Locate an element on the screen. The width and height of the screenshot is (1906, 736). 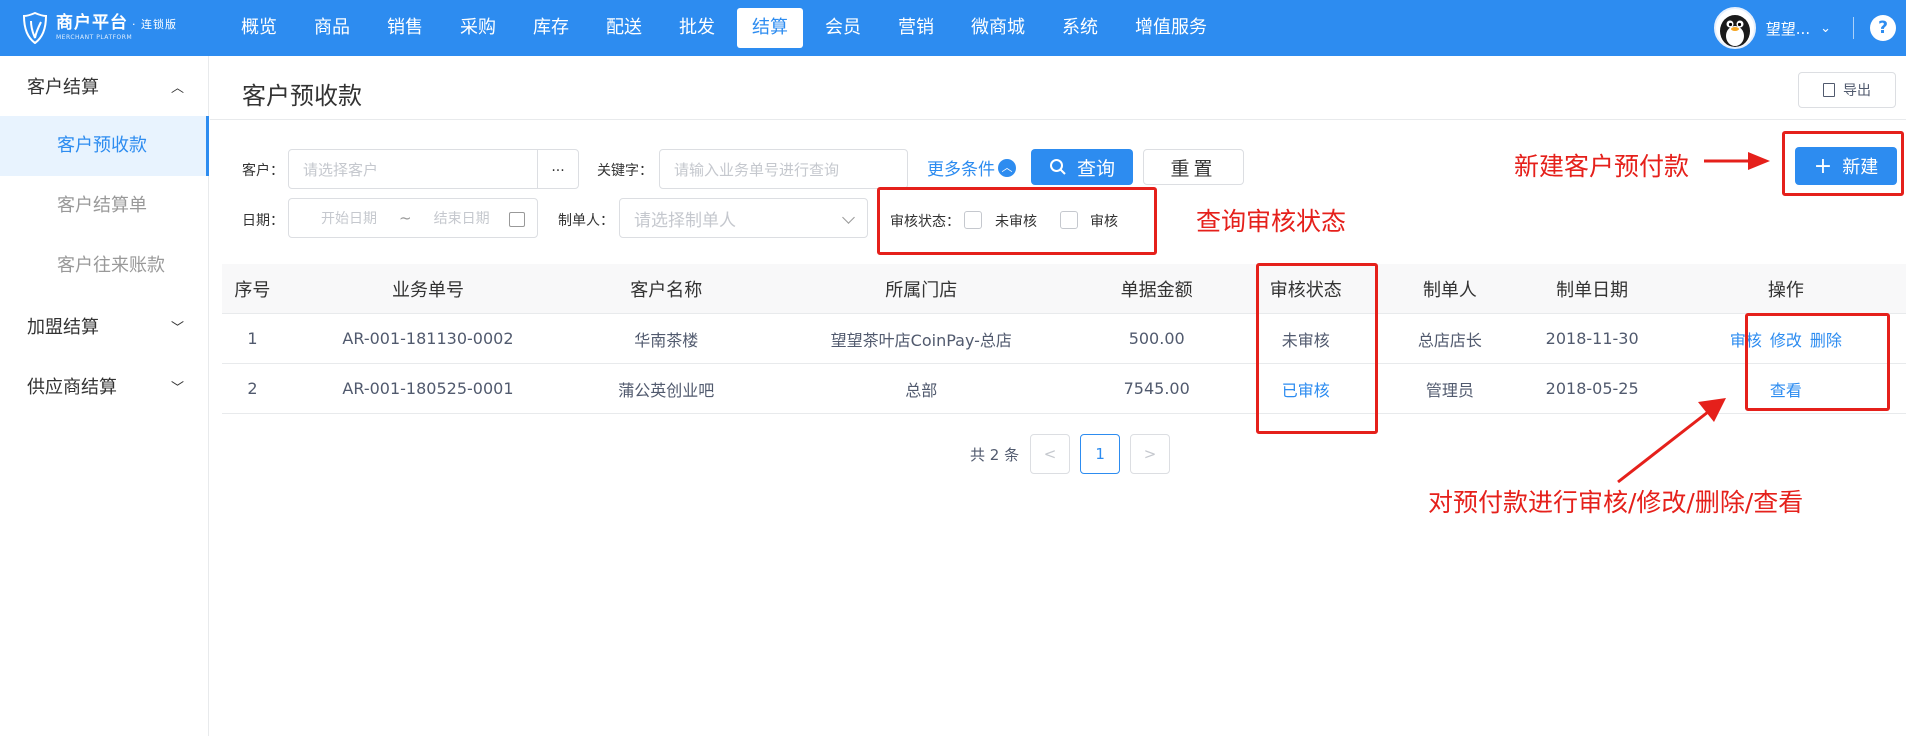
column-header: 制单人 is located at coordinates (1449, 290).